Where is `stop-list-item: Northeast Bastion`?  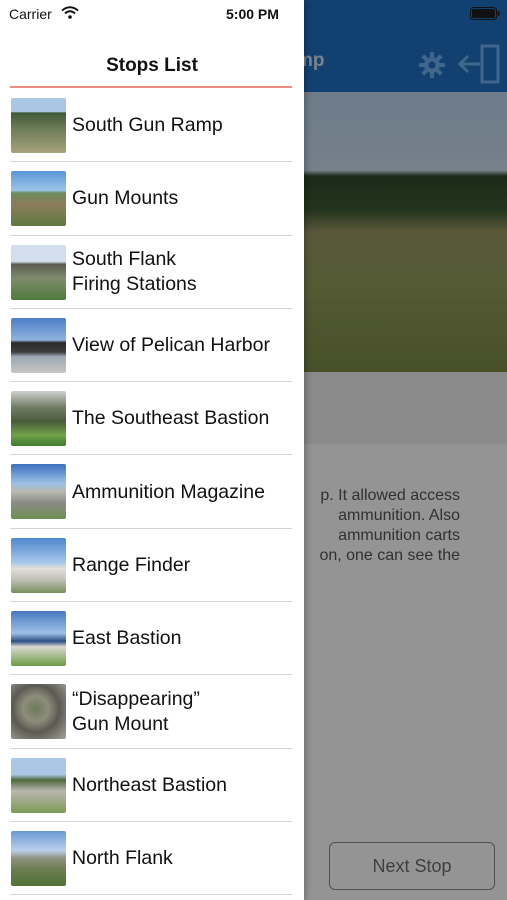
stop-list-item: Northeast Bastion is located at coordinates (152, 785).